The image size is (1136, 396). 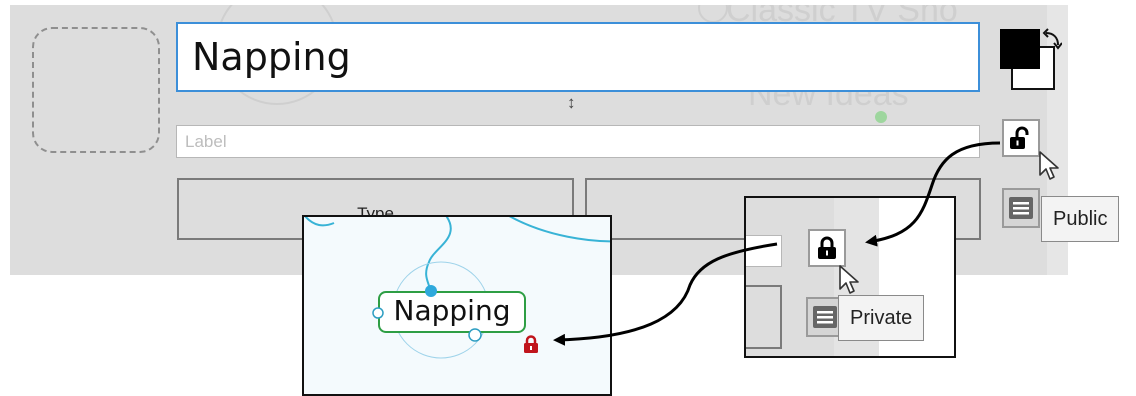 I want to click on private-tooltip: Private, so click(x=881, y=318).